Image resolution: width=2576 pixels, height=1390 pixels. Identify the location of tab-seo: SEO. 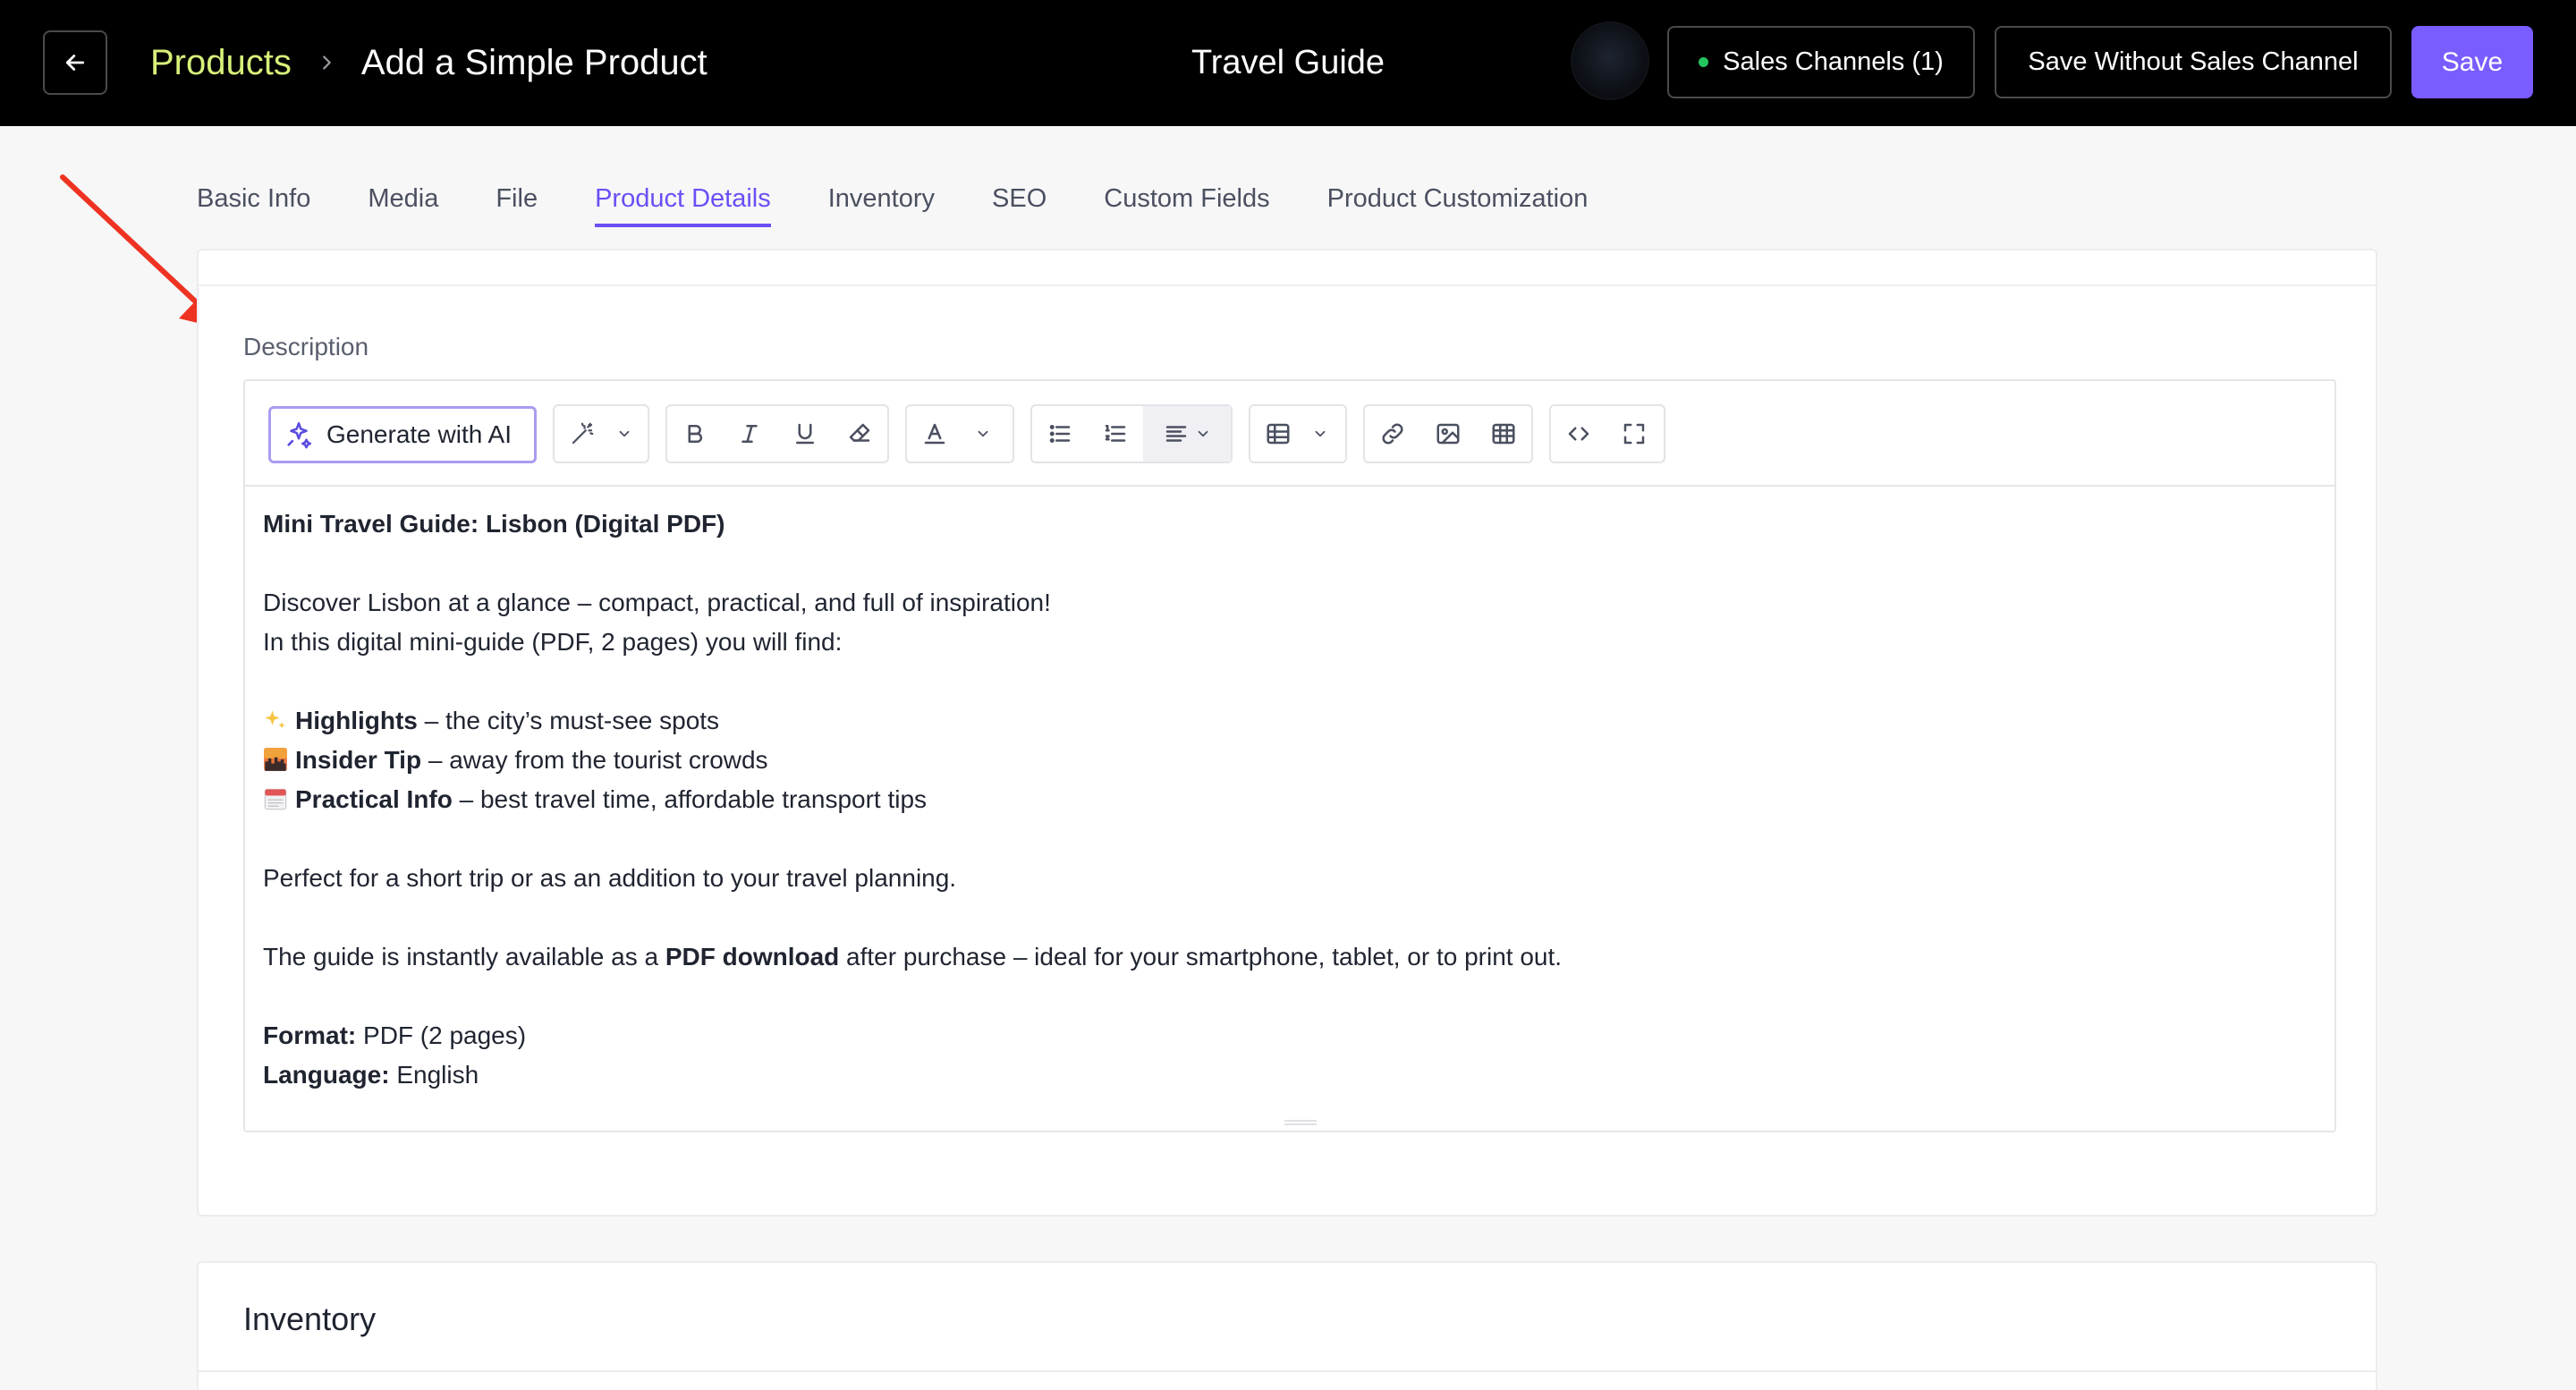
(1019, 201).